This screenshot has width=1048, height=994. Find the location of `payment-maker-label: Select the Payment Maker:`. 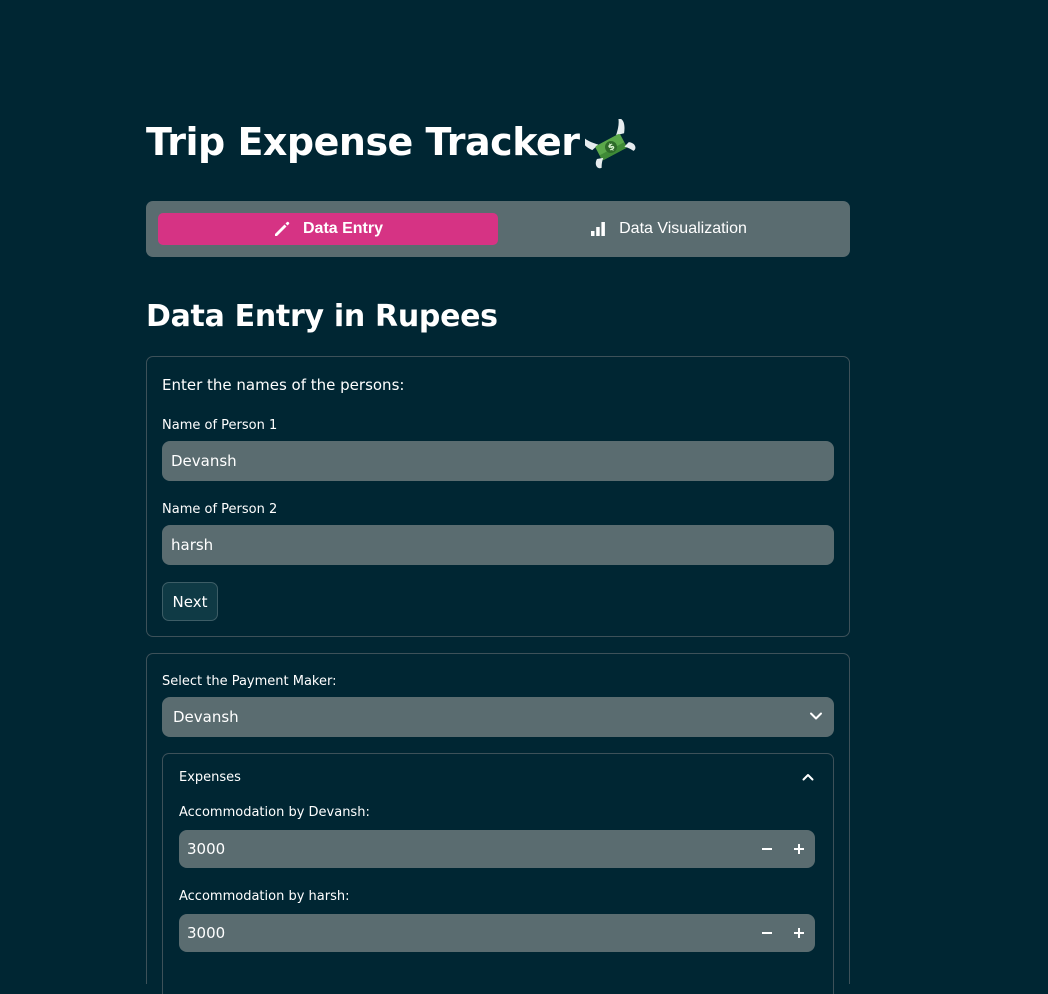

payment-maker-label: Select the Payment Maker: is located at coordinates (249, 681).